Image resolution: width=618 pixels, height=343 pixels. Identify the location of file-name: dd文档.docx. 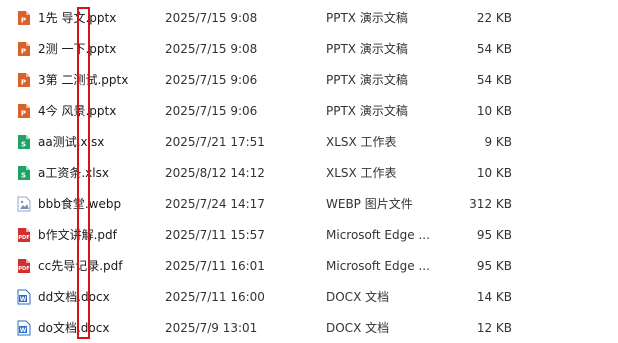
(74, 297).